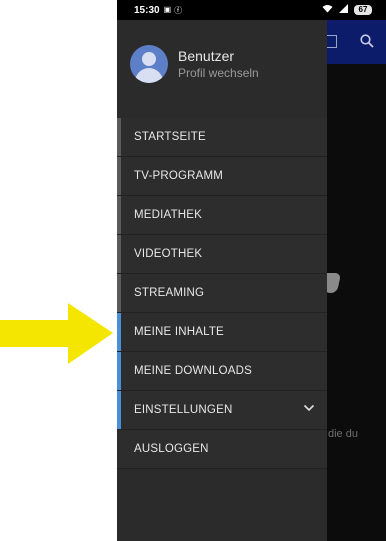 The width and height of the screenshot is (386, 541). Describe the element at coordinates (367, 43) in the screenshot. I see `search-icon` at that location.